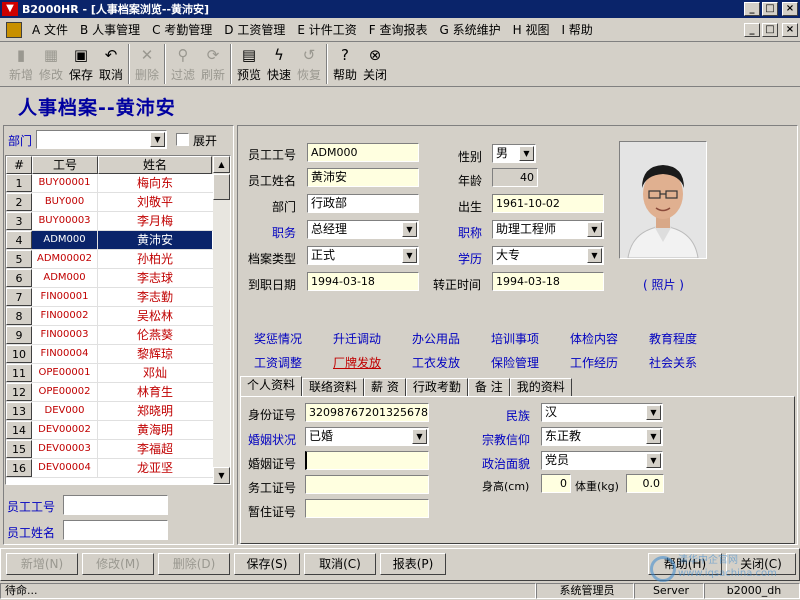  I want to click on toolbar-close-button: ⊗ 关闭, so click(375, 64).